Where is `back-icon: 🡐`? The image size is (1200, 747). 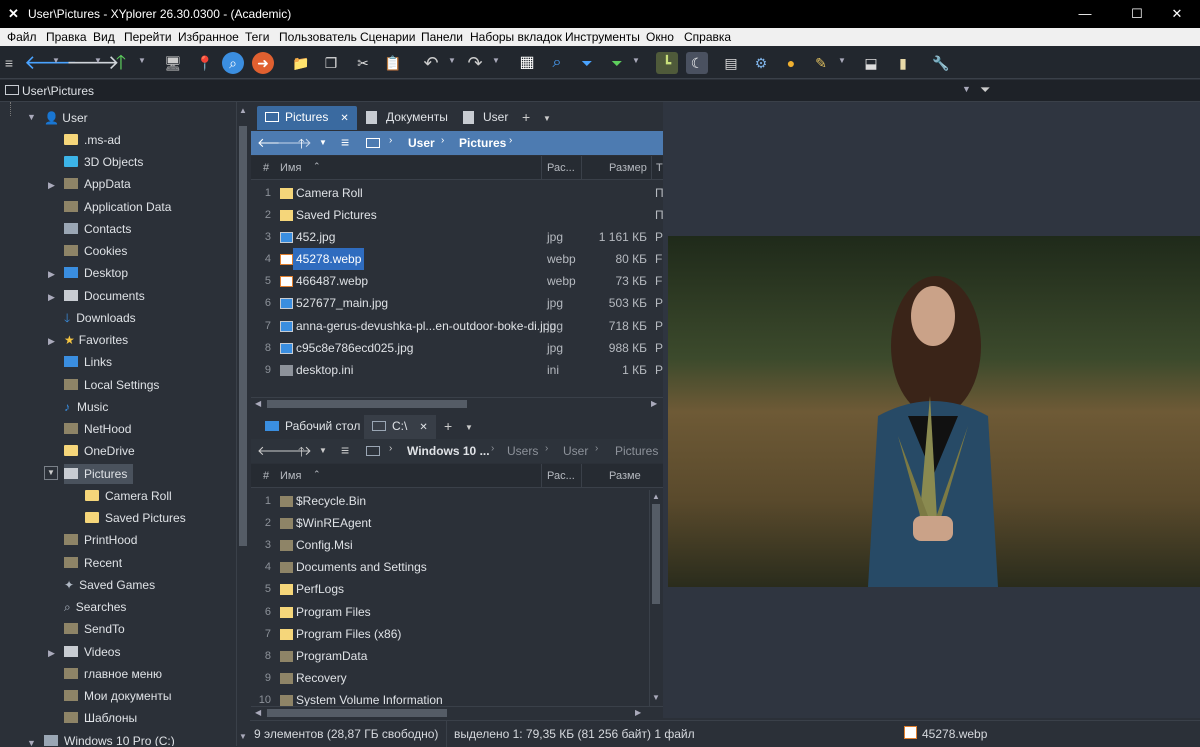
back-icon: 🡐 is located at coordinates (51, 63).